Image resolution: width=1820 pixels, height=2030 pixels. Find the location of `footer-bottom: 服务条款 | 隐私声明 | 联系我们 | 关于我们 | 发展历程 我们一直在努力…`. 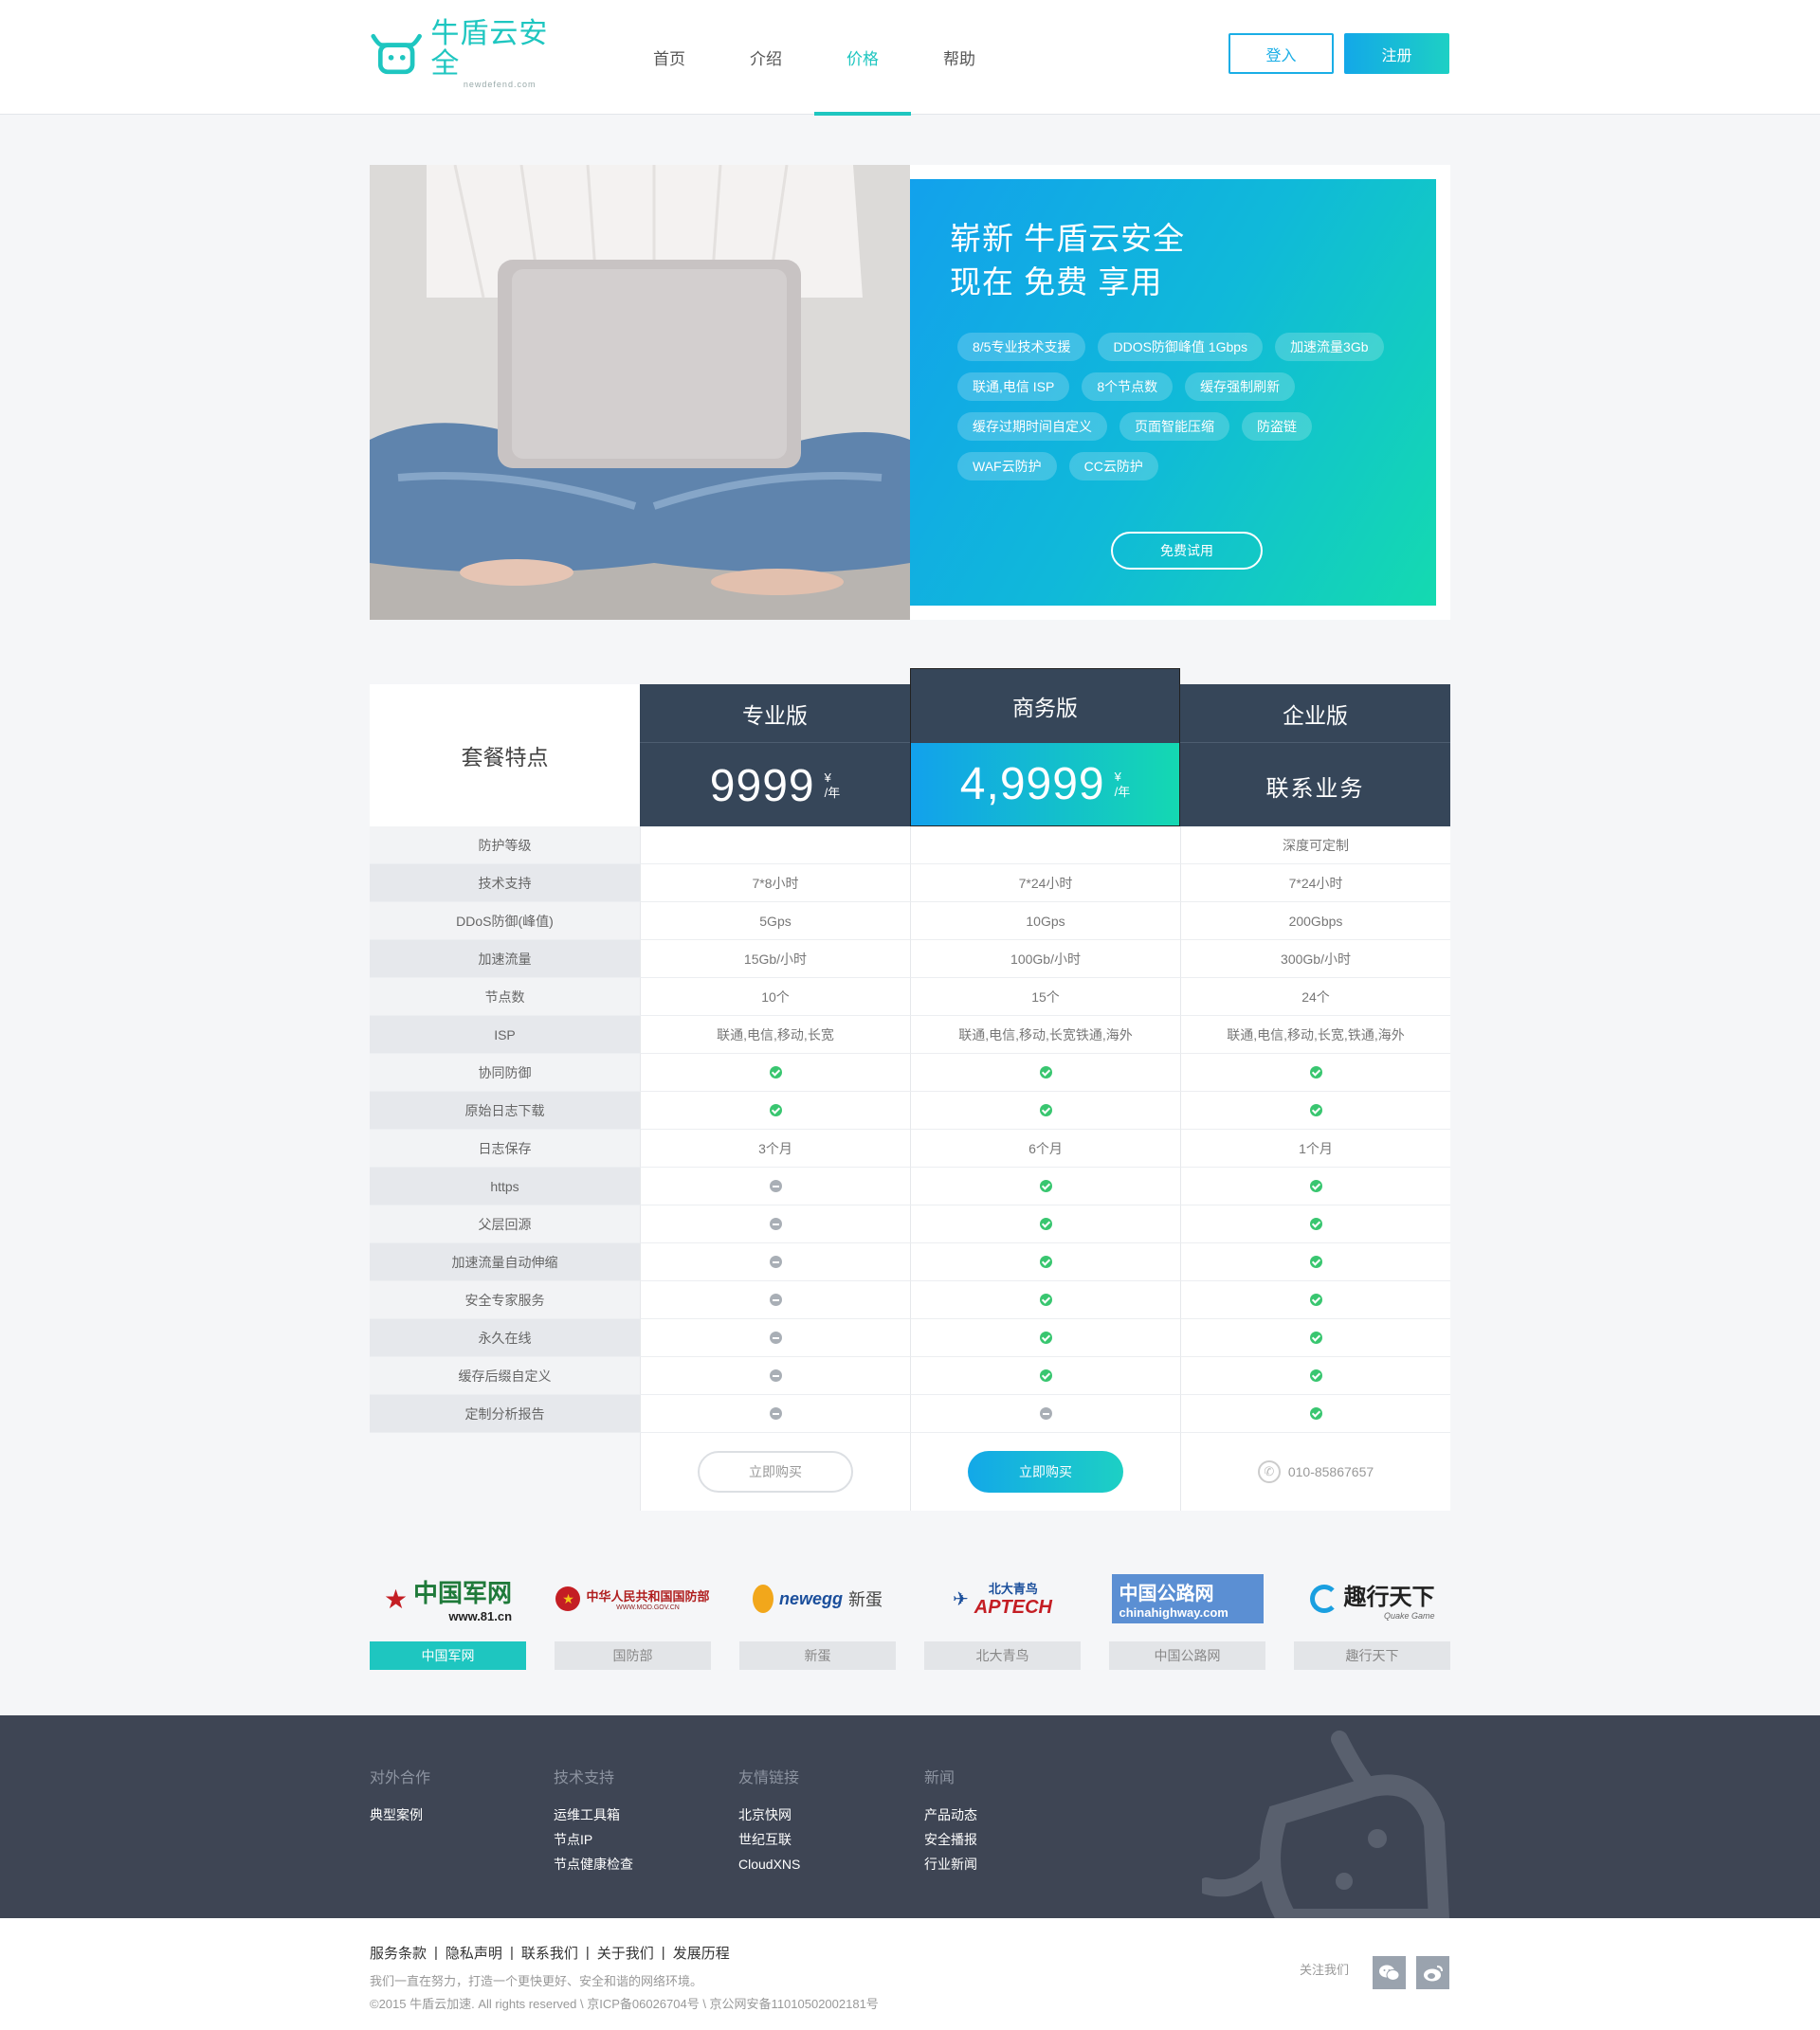

footer-bottom: 服务条款 | 隐私声明 | 联系我们 | 关于我们 | 发展历程 我们一直在努力… is located at coordinates (910, 1974).